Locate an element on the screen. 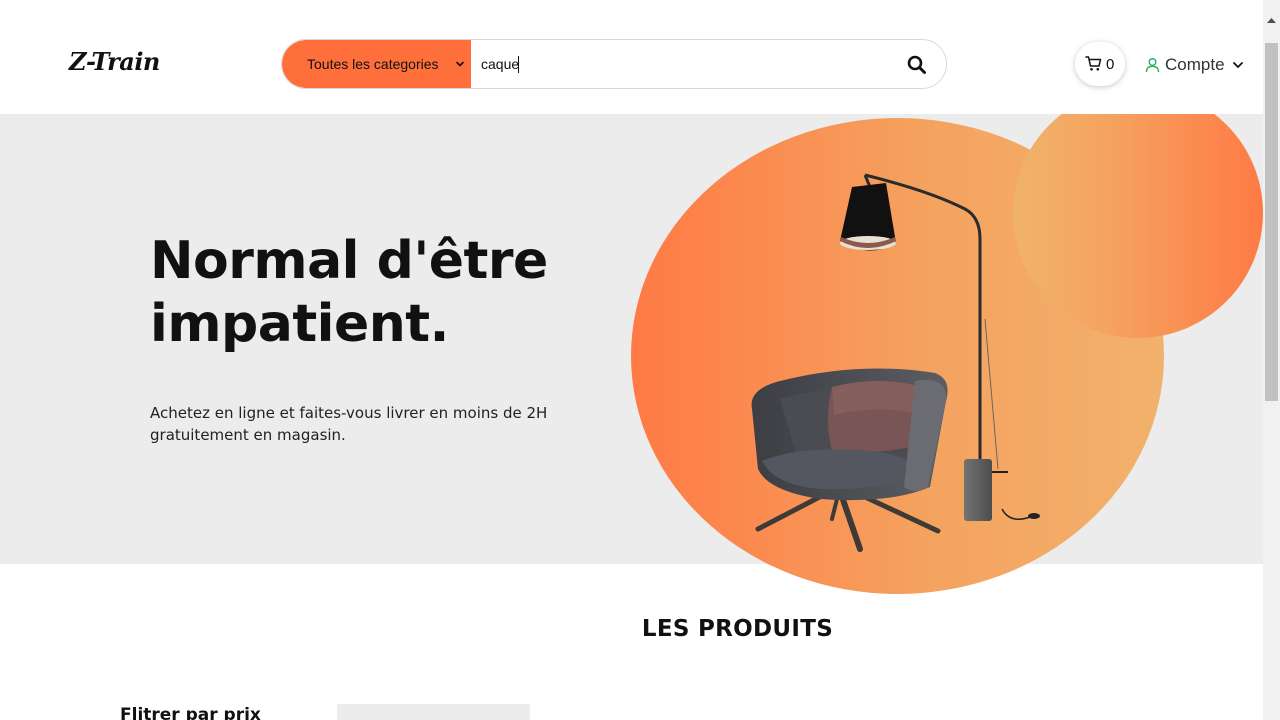 The image size is (1280, 720). cart-count: 0 is located at coordinates (1110, 64).